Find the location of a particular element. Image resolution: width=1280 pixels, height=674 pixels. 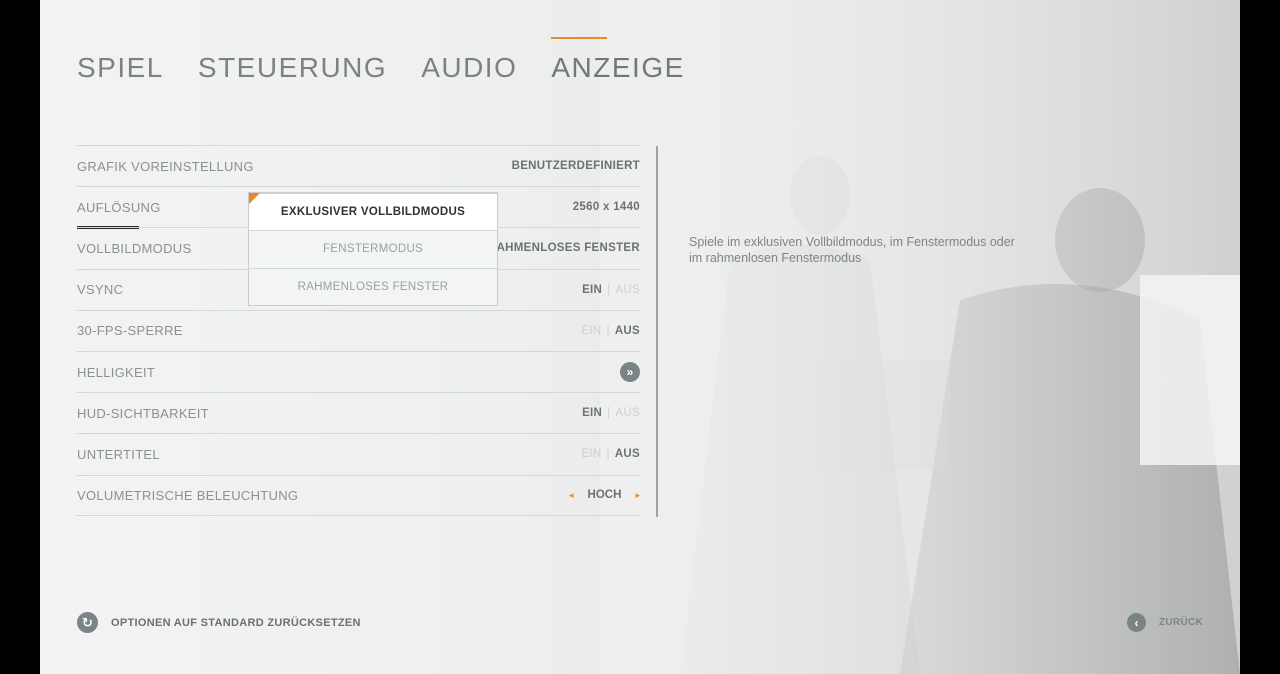

selector-value: HOCH is located at coordinates (604, 495).